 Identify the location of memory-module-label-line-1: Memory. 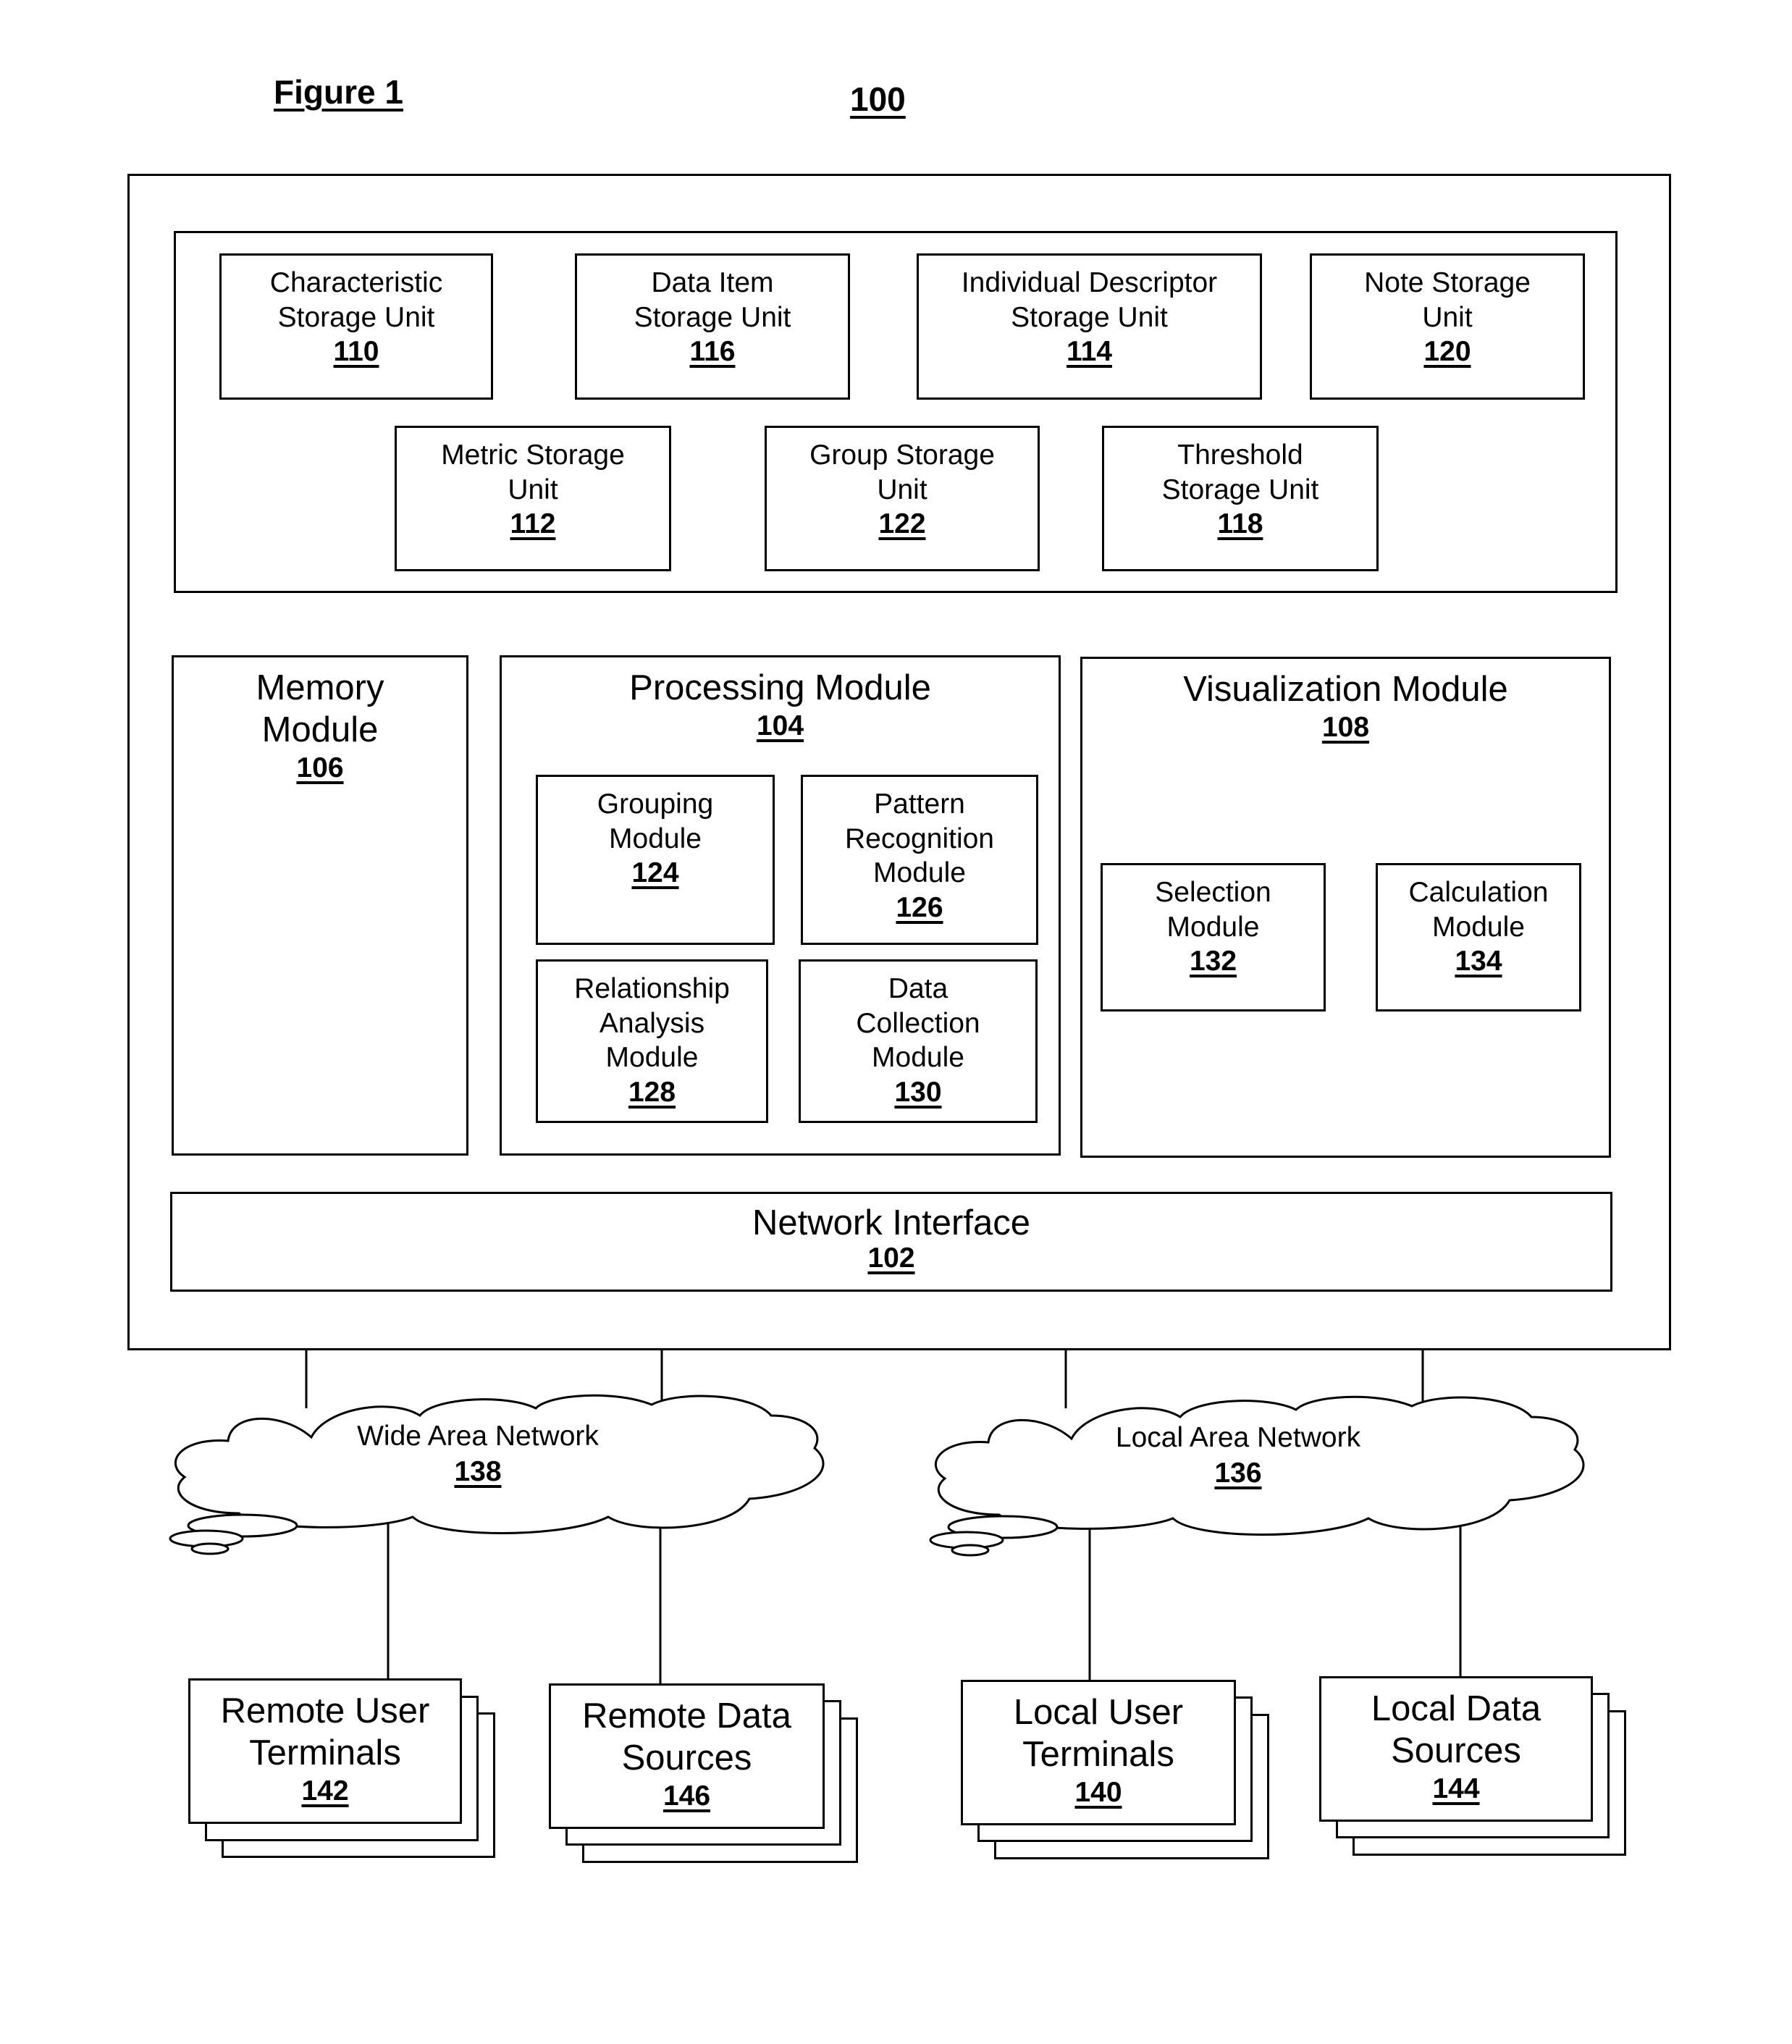
(320, 687).